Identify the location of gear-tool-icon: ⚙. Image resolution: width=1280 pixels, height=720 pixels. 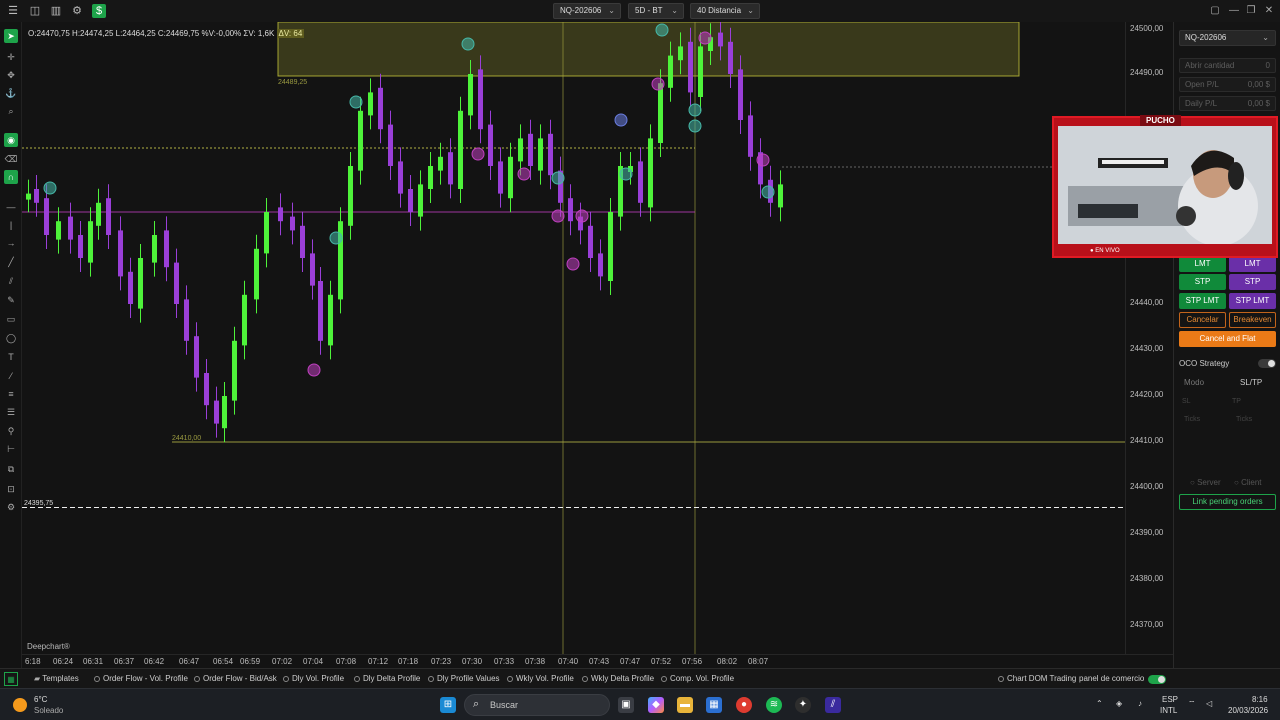
(11, 507).